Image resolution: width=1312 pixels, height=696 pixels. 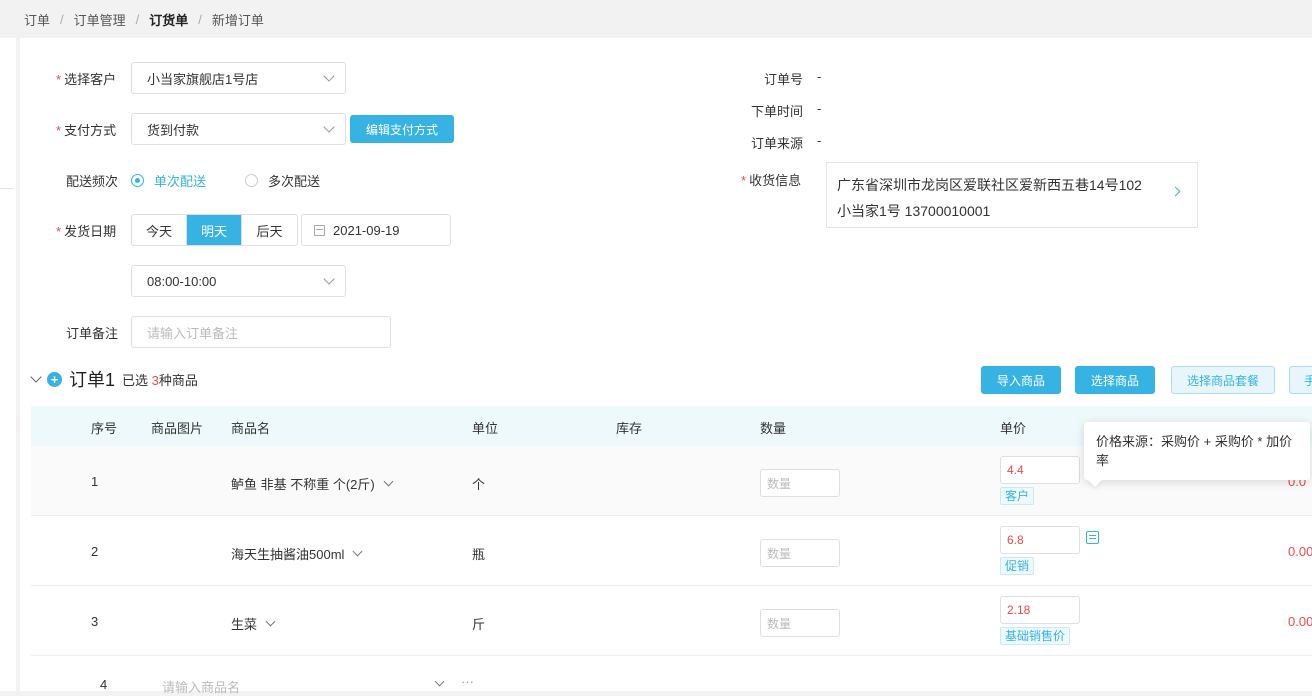 What do you see at coordinates (629, 428) in the screenshot?
I see `col-stock: 库存` at bounding box center [629, 428].